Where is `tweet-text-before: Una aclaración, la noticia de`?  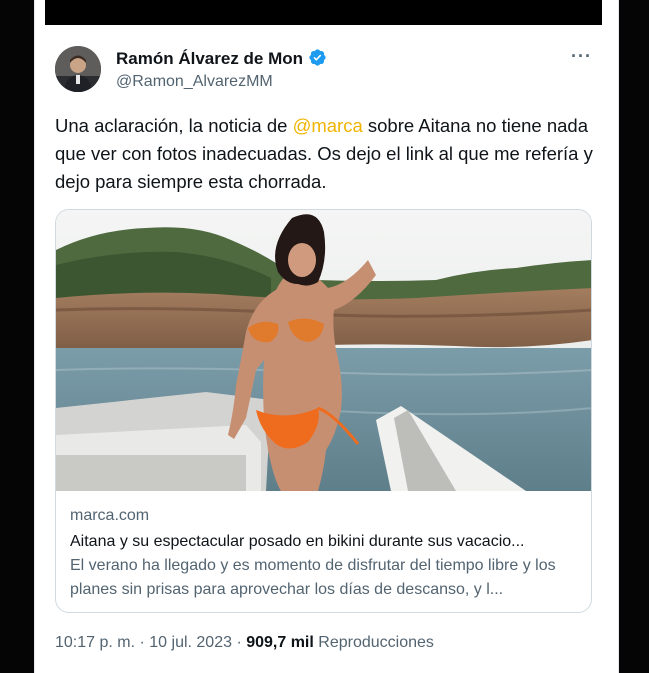
tweet-text-before: Una aclaración, la noticia de is located at coordinates (174, 125).